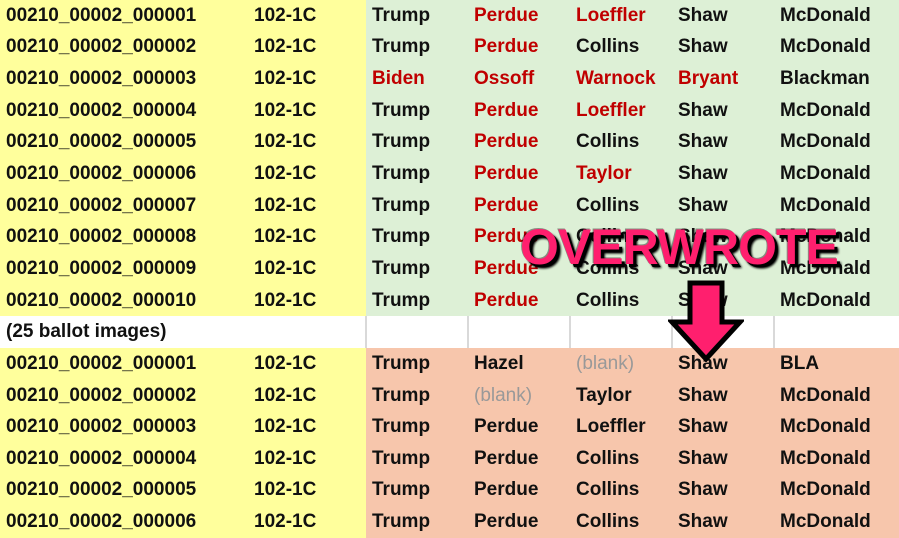 The width and height of the screenshot is (899, 538). Describe the element at coordinates (124, 205) in the screenshot. I see `ballot-id-cell: 00210_00002_000007` at that location.